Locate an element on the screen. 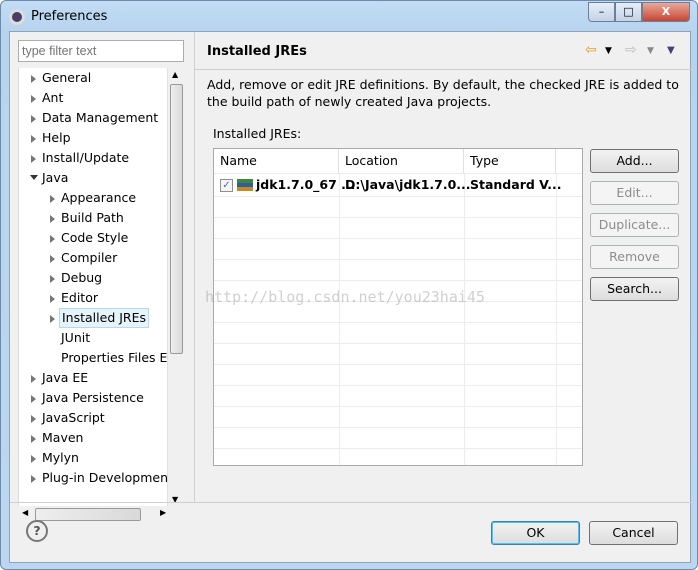  tree-horizontal-scrollbar: ◀ ▶ is located at coordinates (101, 514).